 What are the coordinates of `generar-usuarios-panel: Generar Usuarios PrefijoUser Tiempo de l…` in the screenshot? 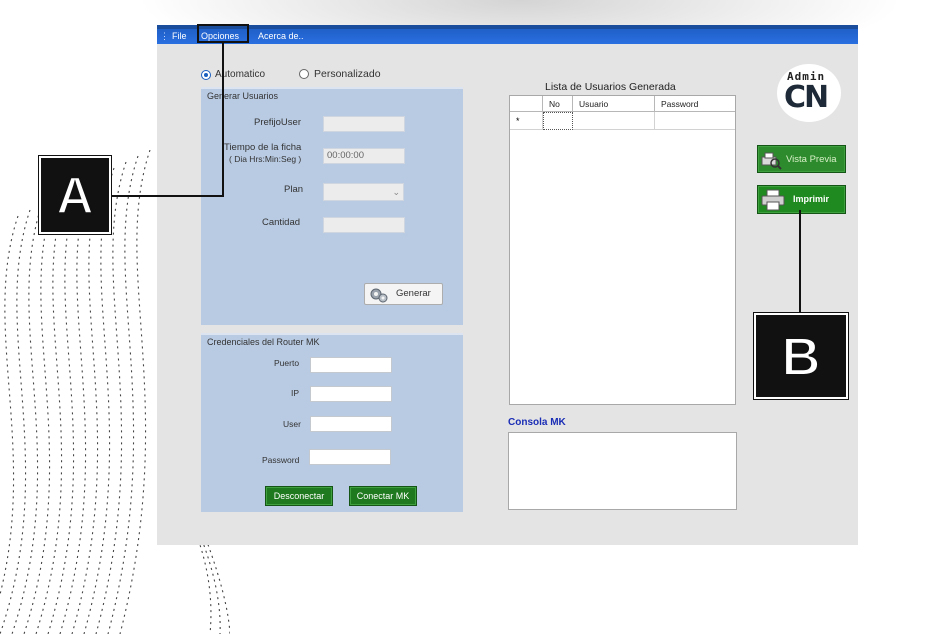 It's located at (332, 206).